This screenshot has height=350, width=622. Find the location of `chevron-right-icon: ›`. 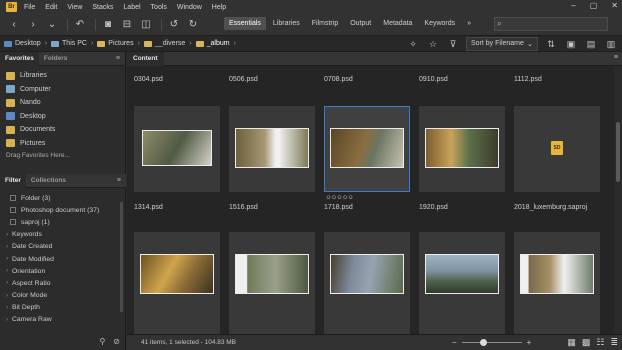

chevron-right-icon: › is located at coordinates (7, 319).